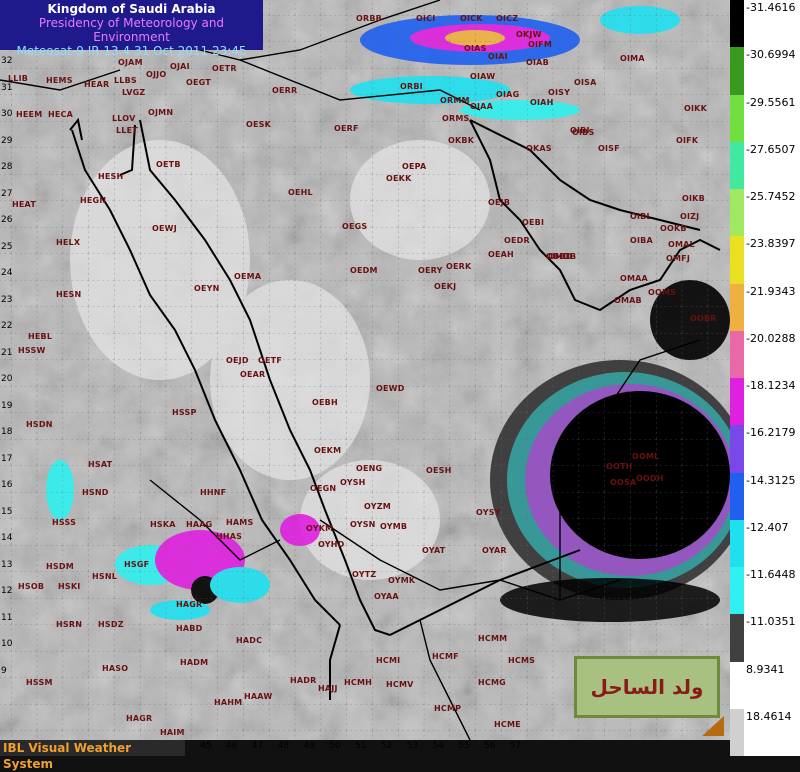 The image size is (800, 772). What do you see at coordinates (39, 682) in the screenshot?
I see `station-label: HSSM` at bounding box center [39, 682].